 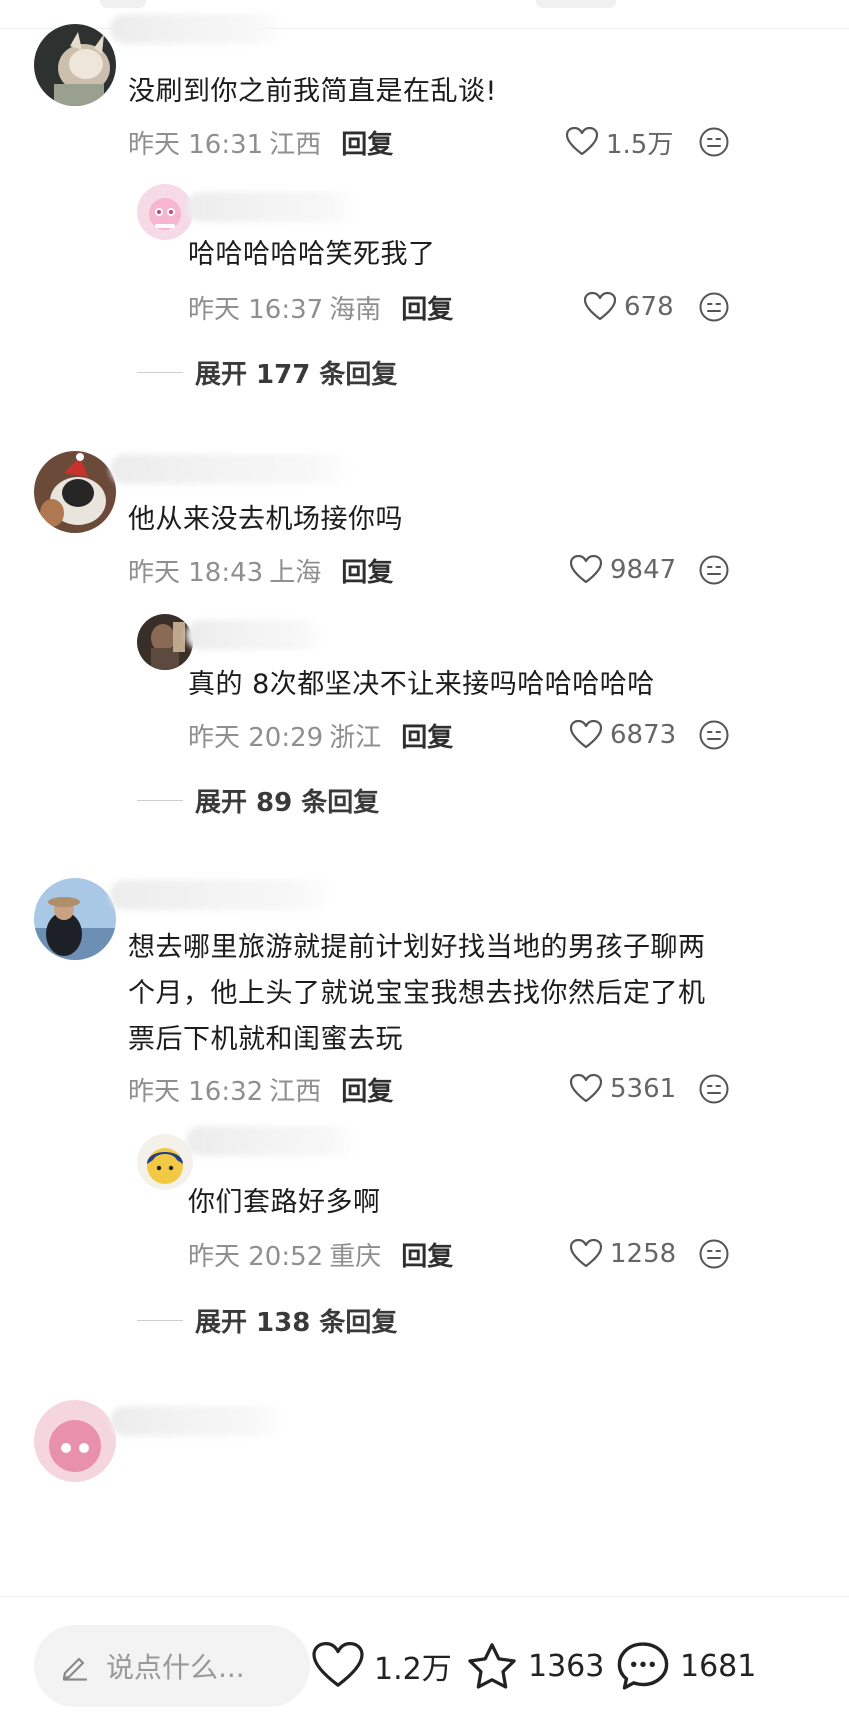 What do you see at coordinates (640, 144) in the screenshot?
I see `like-count: 1.5万` at bounding box center [640, 144].